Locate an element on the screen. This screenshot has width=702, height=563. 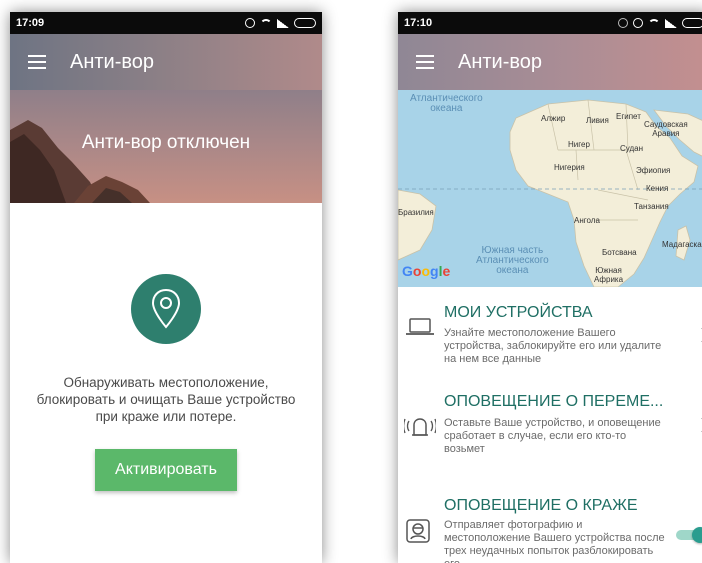
map-label-egypt: Египет is located at coordinates (628, 116).